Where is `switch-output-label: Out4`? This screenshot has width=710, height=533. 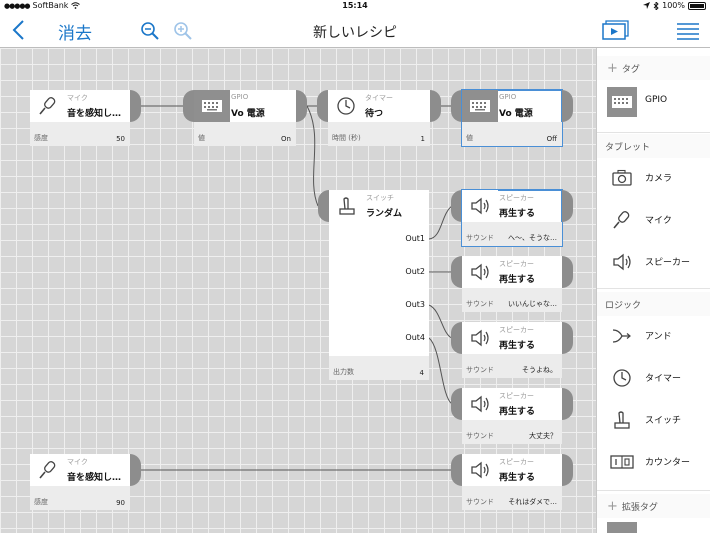
switch-output-label: Out4 is located at coordinates (415, 337).